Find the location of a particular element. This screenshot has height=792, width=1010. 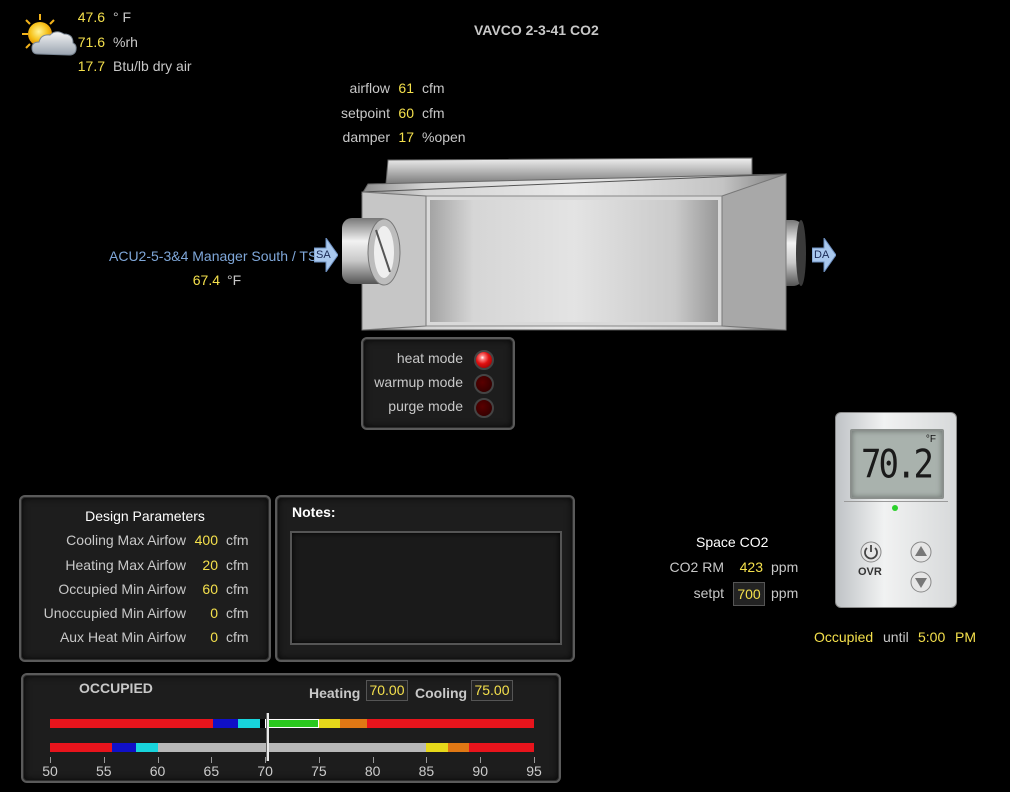

heating-max-airflow-value: 20 is located at coordinates (203, 565).